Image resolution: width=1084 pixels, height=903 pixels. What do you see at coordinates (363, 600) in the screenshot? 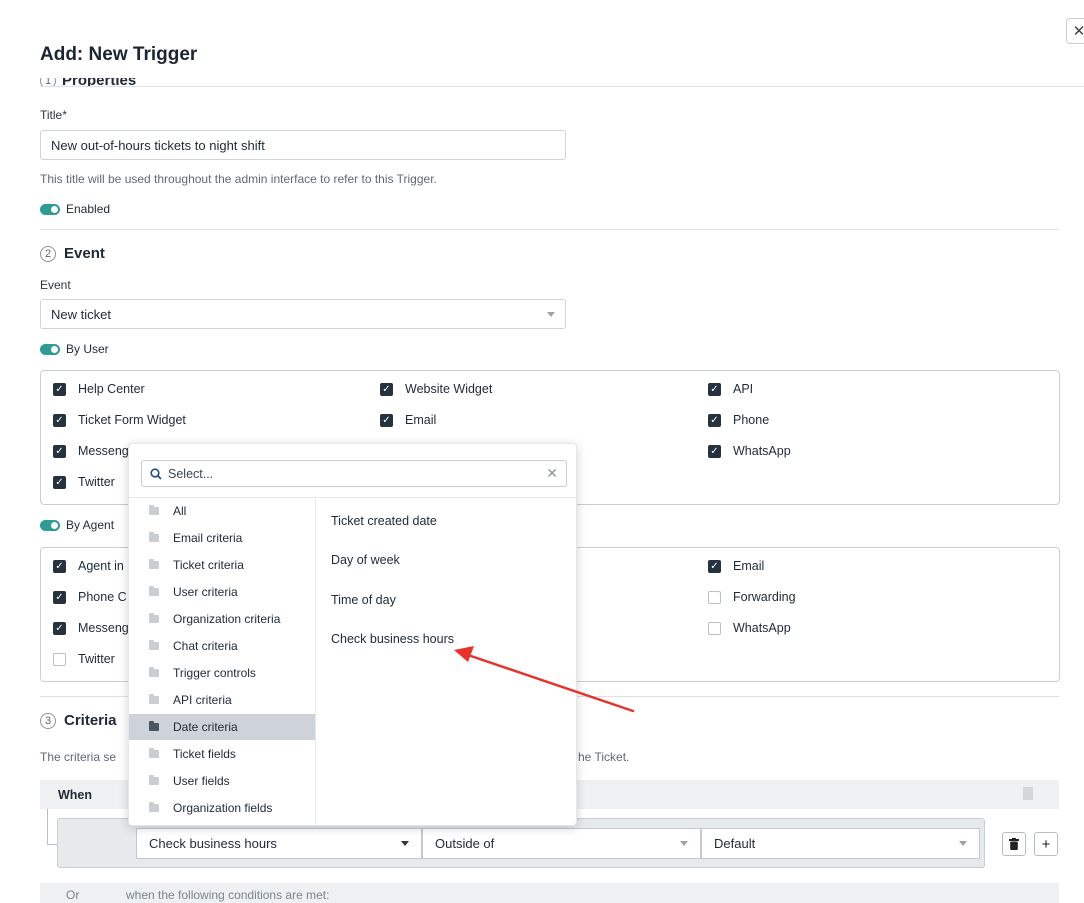
I see `option-item: Time of day` at bounding box center [363, 600].